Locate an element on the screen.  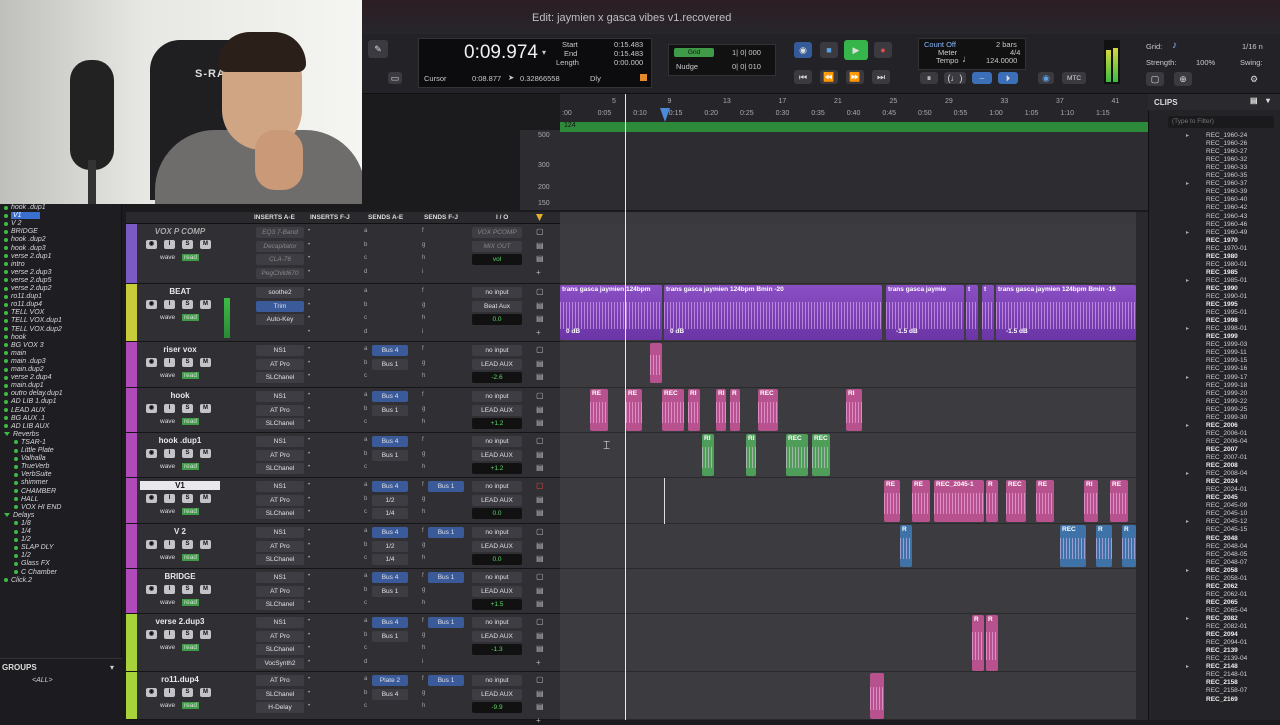
v1-clip: RE is located at coordinates (1045, 501).